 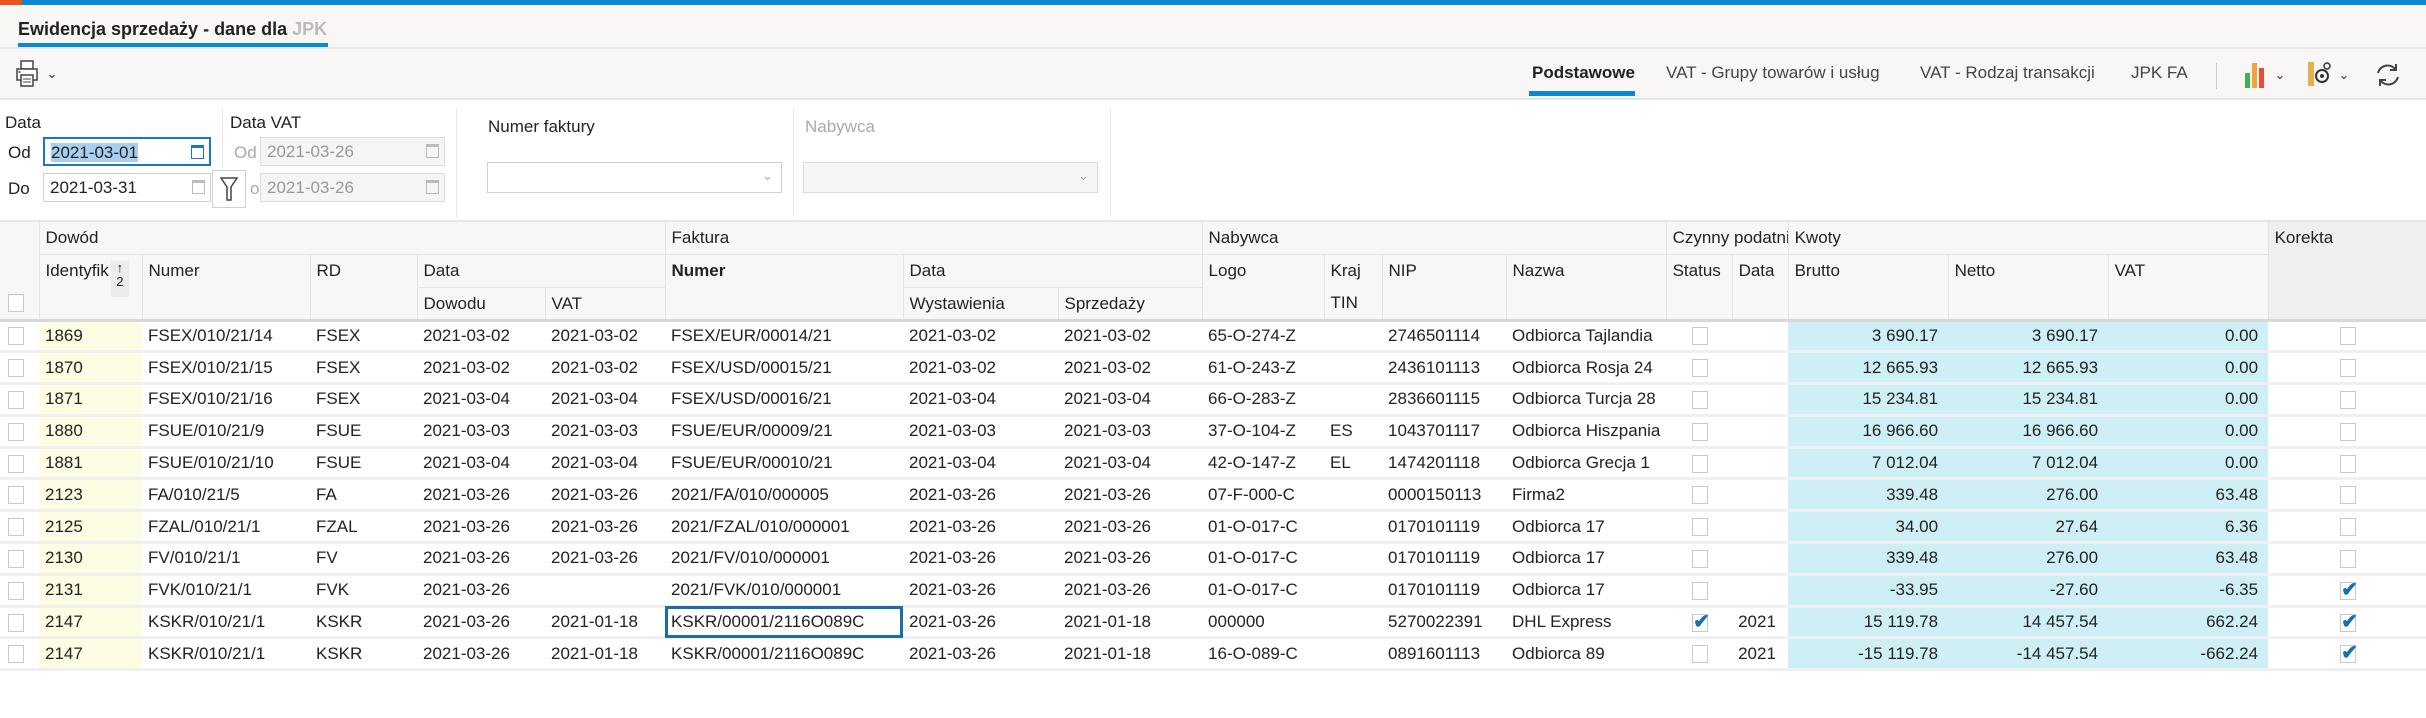 What do you see at coordinates (2028, 400) in the screenshot?
I see `cell-netto: 15 234.81` at bounding box center [2028, 400].